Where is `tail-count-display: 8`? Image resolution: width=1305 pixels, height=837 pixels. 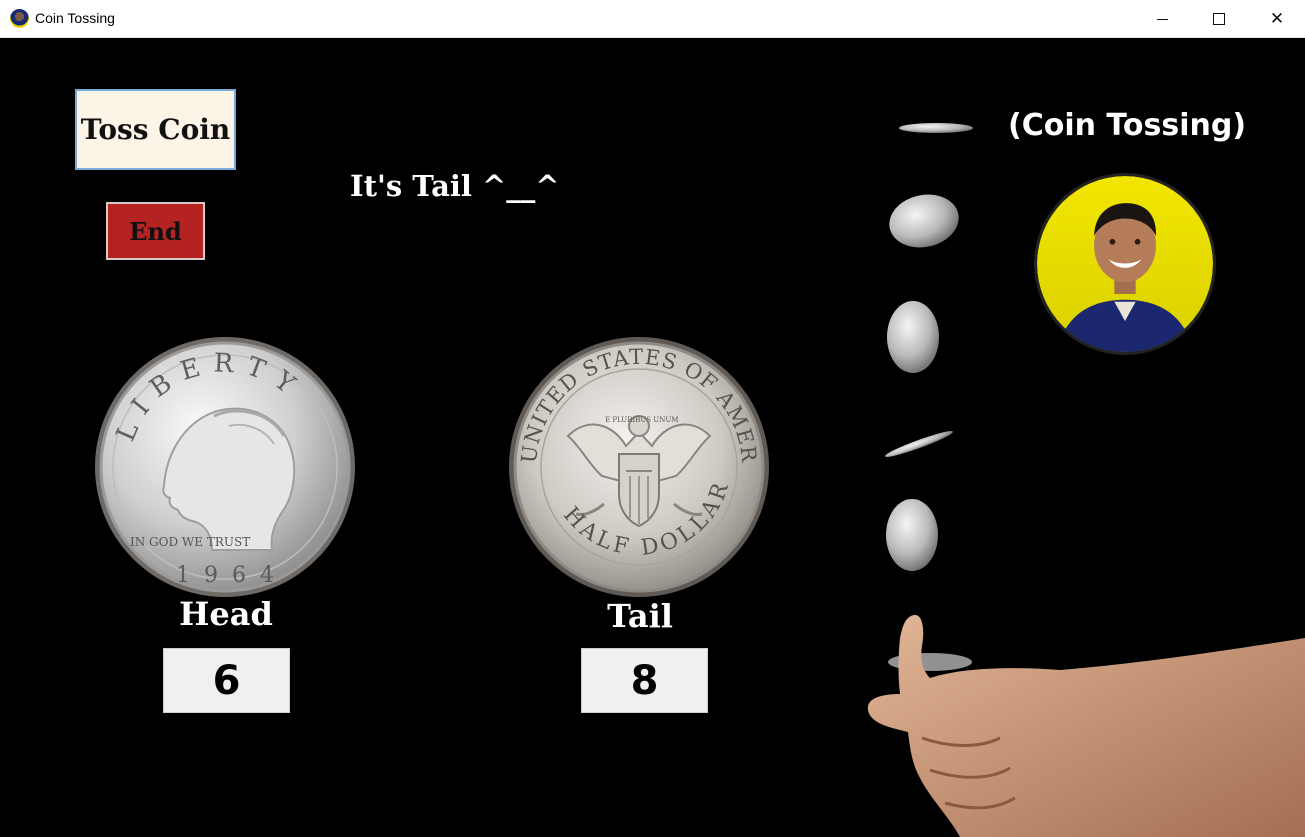
tail-count-display: 8 is located at coordinates (644, 680).